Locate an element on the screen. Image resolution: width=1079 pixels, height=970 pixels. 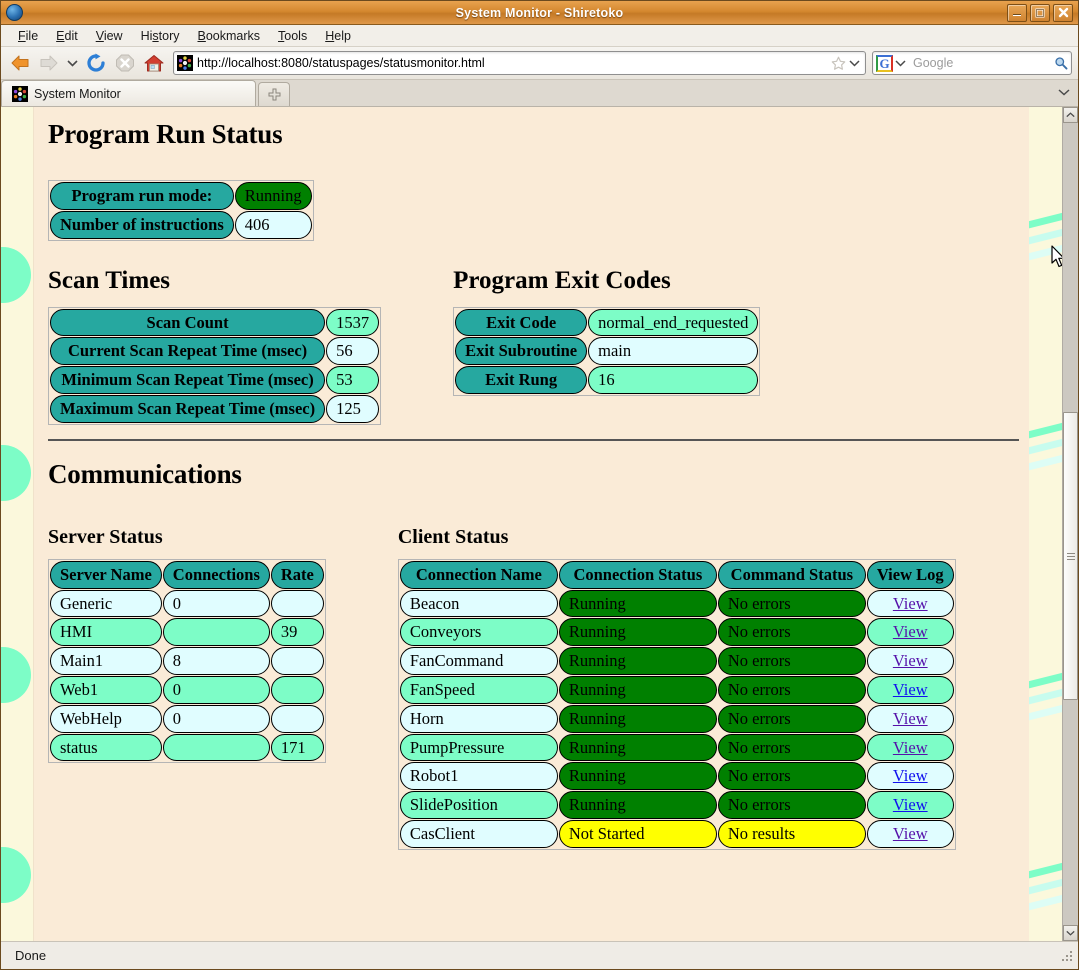
window-controls is located at coordinates (1041, 12).